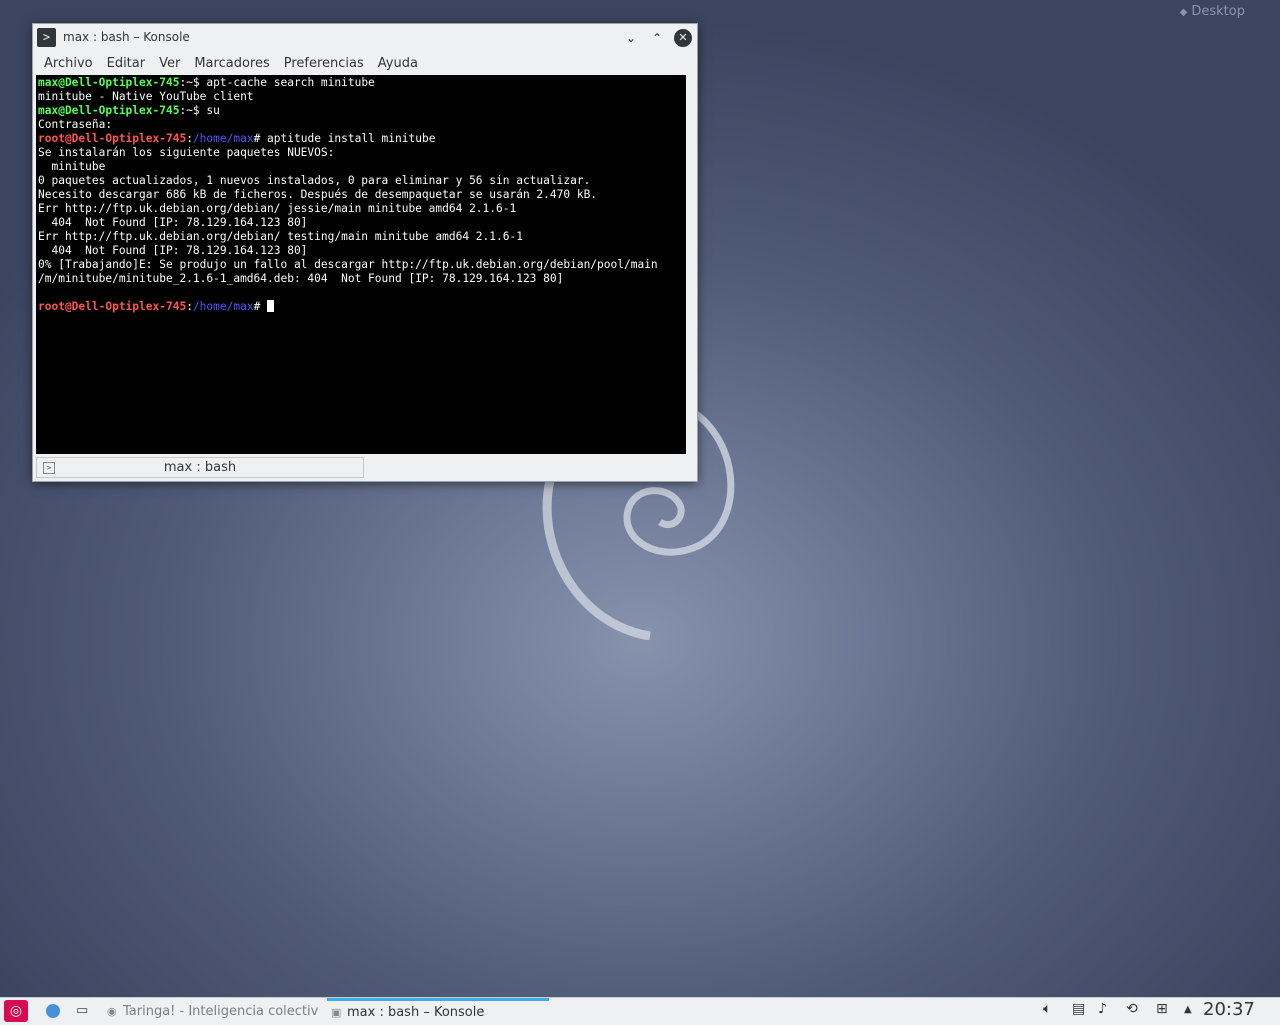 Image resolution: width=1280 pixels, height=1025 pixels. I want to click on output-text: minitube - Native YouTube client, so click(146, 96).